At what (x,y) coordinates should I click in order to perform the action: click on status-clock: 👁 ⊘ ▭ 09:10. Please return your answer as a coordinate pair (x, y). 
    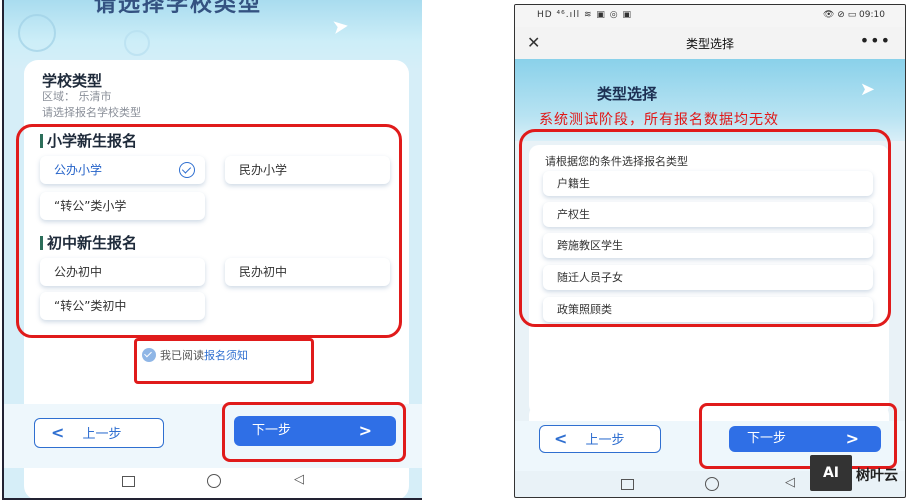
    Looking at the image, I should click on (854, 15).